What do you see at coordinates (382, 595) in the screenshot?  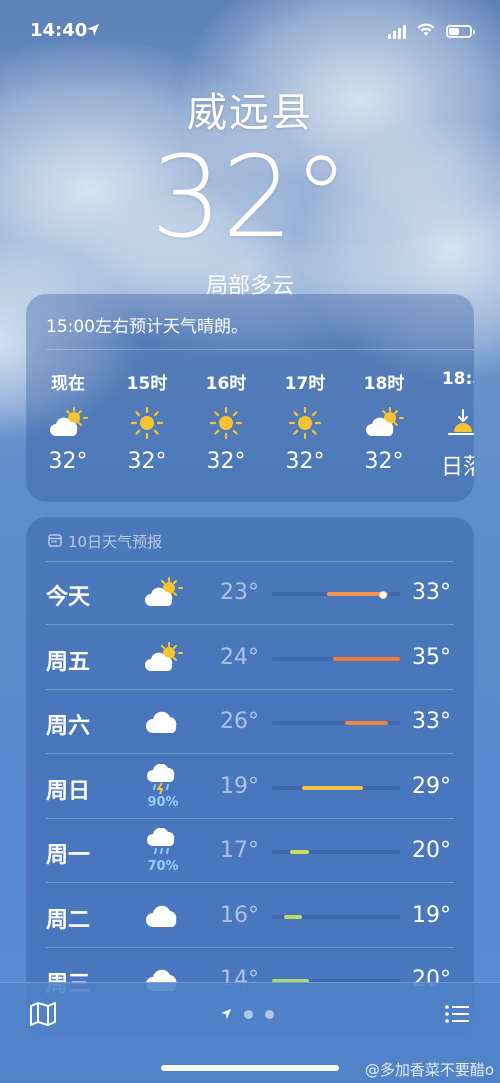 I see `current-temp-marker` at bounding box center [382, 595].